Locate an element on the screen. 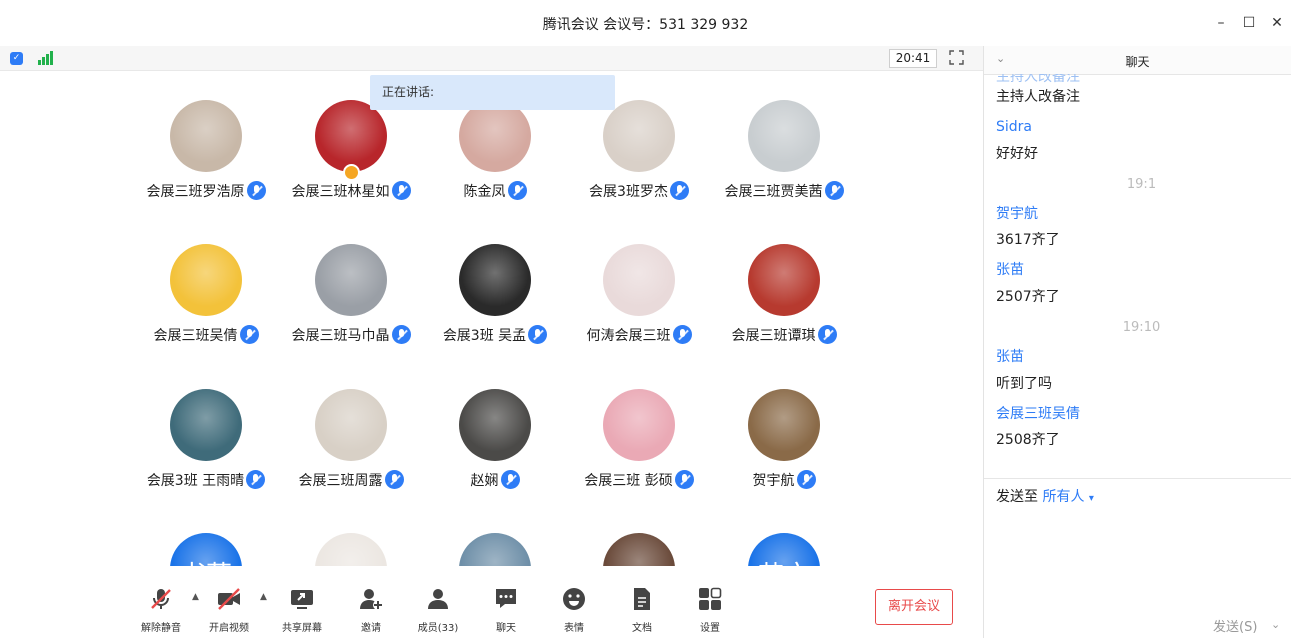 The width and height of the screenshot is (1291, 638). participant-tile: 何涛会展三班 is located at coordinates (639, 294).